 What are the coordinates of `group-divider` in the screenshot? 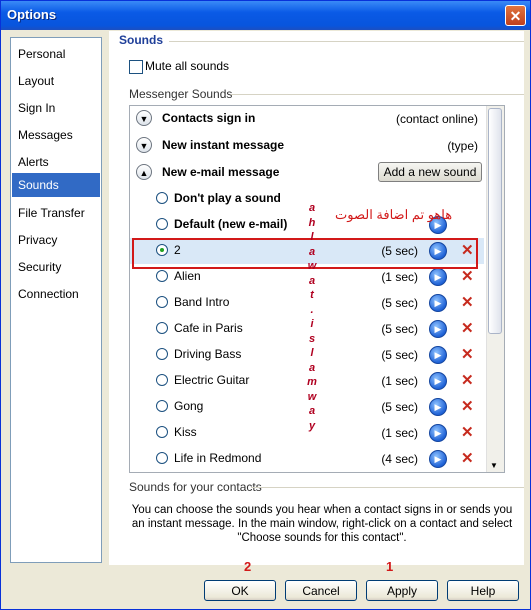 It's located at (377, 94).